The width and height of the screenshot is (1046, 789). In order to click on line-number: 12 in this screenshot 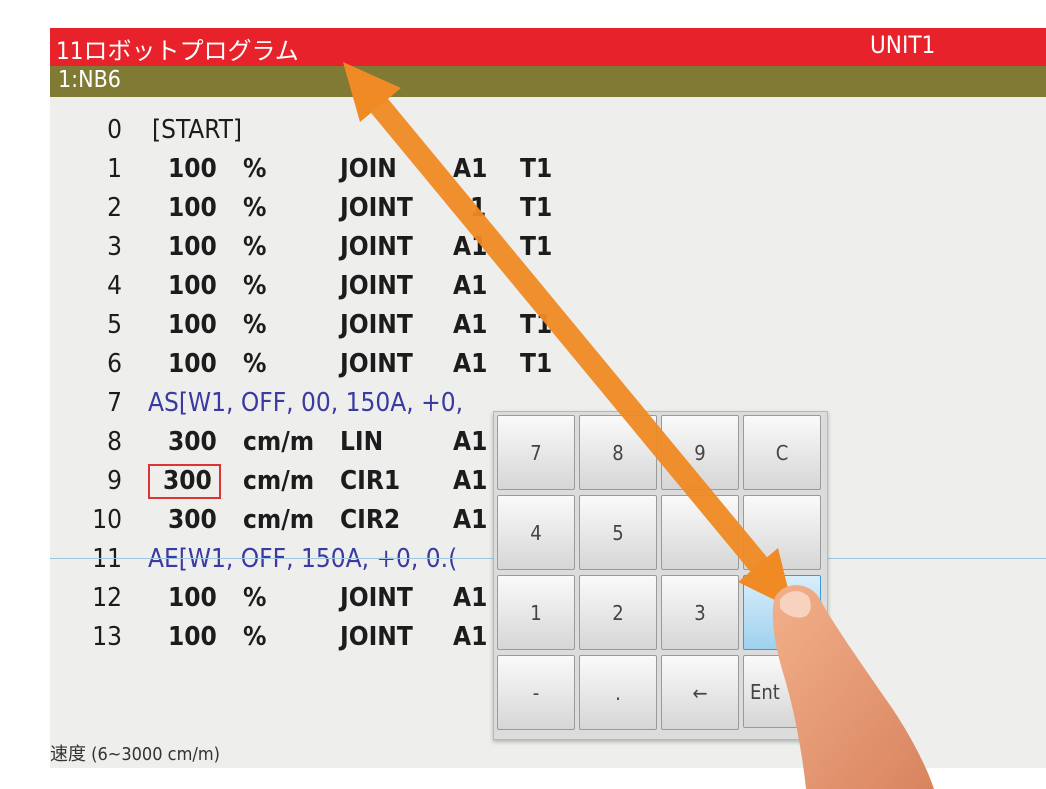, I will do `click(107, 598)`.